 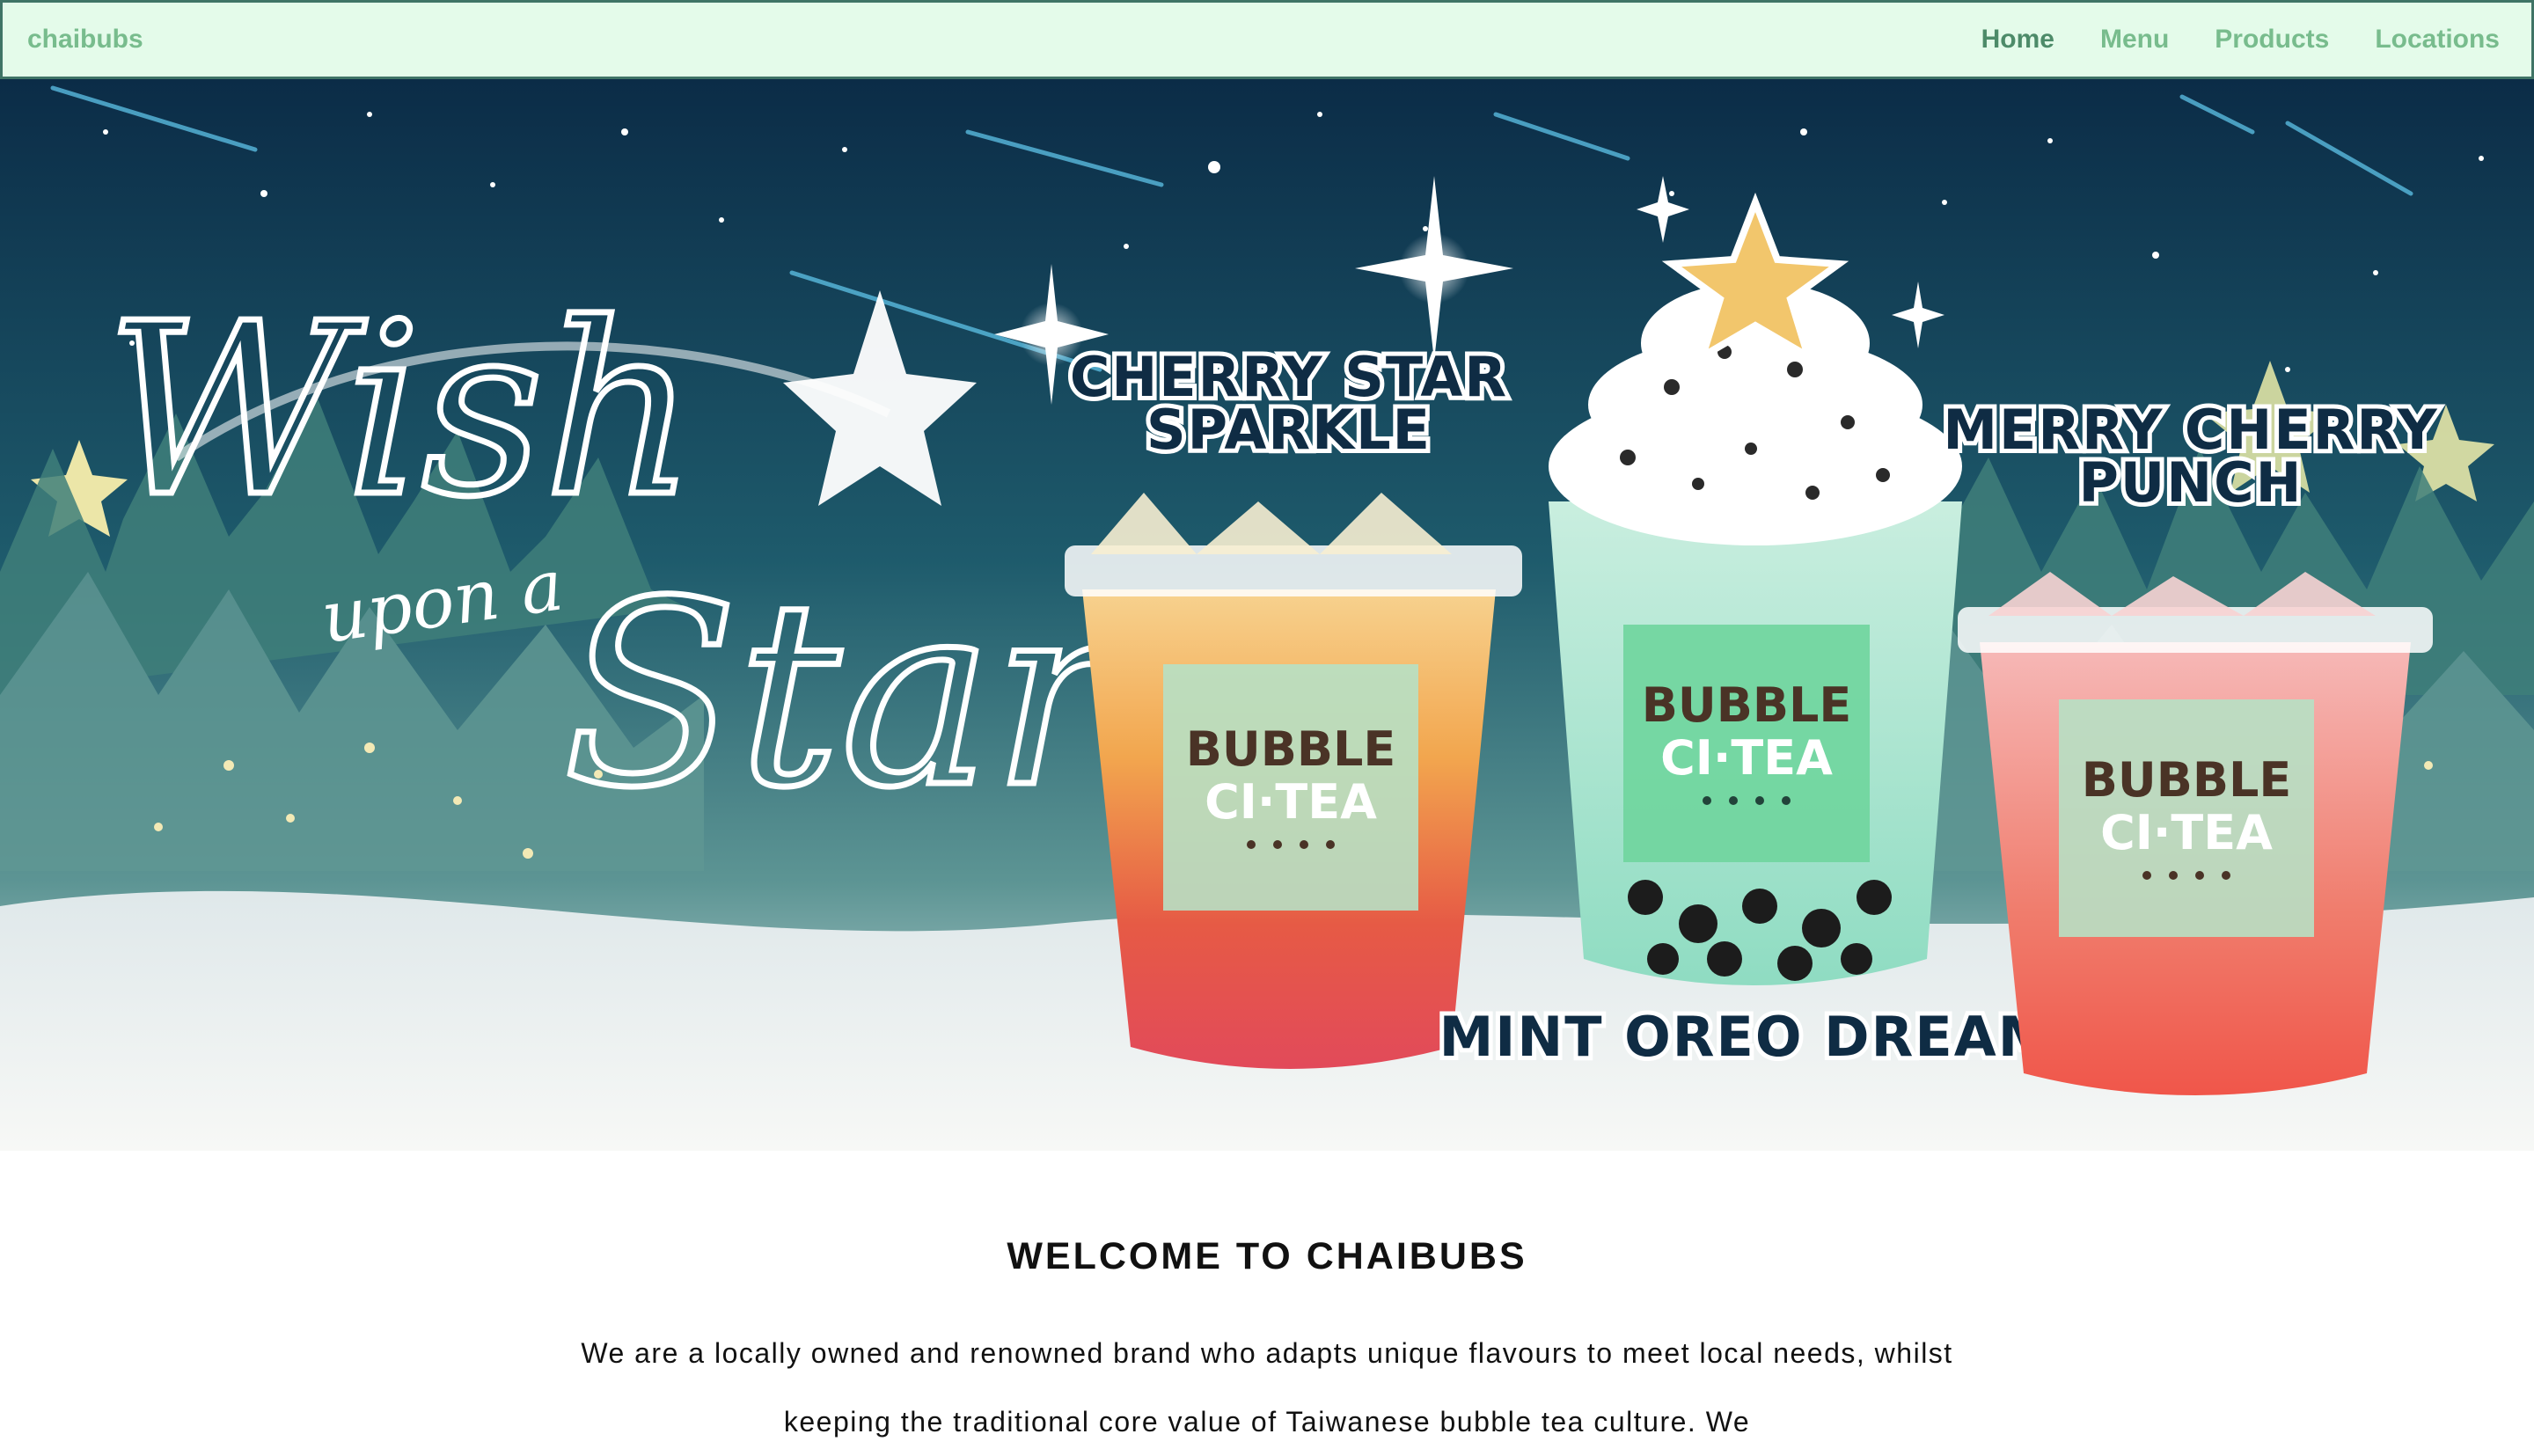 What do you see at coordinates (2272, 40) in the screenshot?
I see `nav-products: Products` at bounding box center [2272, 40].